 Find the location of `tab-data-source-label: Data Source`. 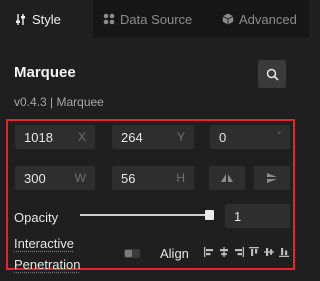

tab-data-source-label: Data Source is located at coordinates (156, 19).